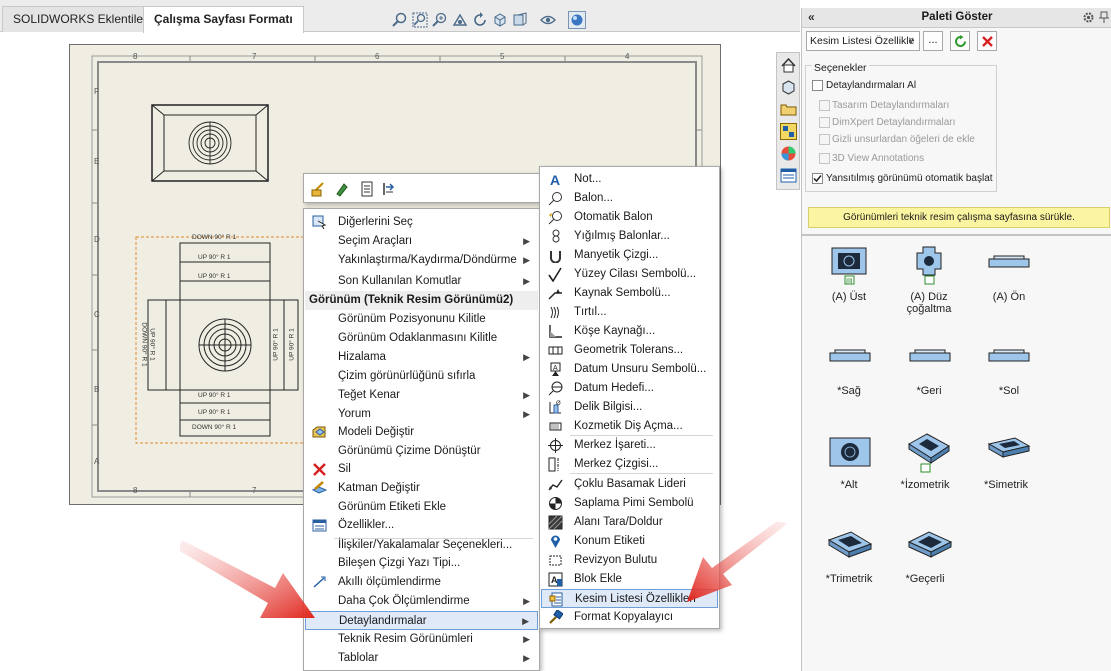 This screenshot has height=671, width=1111. What do you see at coordinates (421, 469) in the screenshot?
I see `menu-item-delete: Sil` at bounding box center [421, 469].